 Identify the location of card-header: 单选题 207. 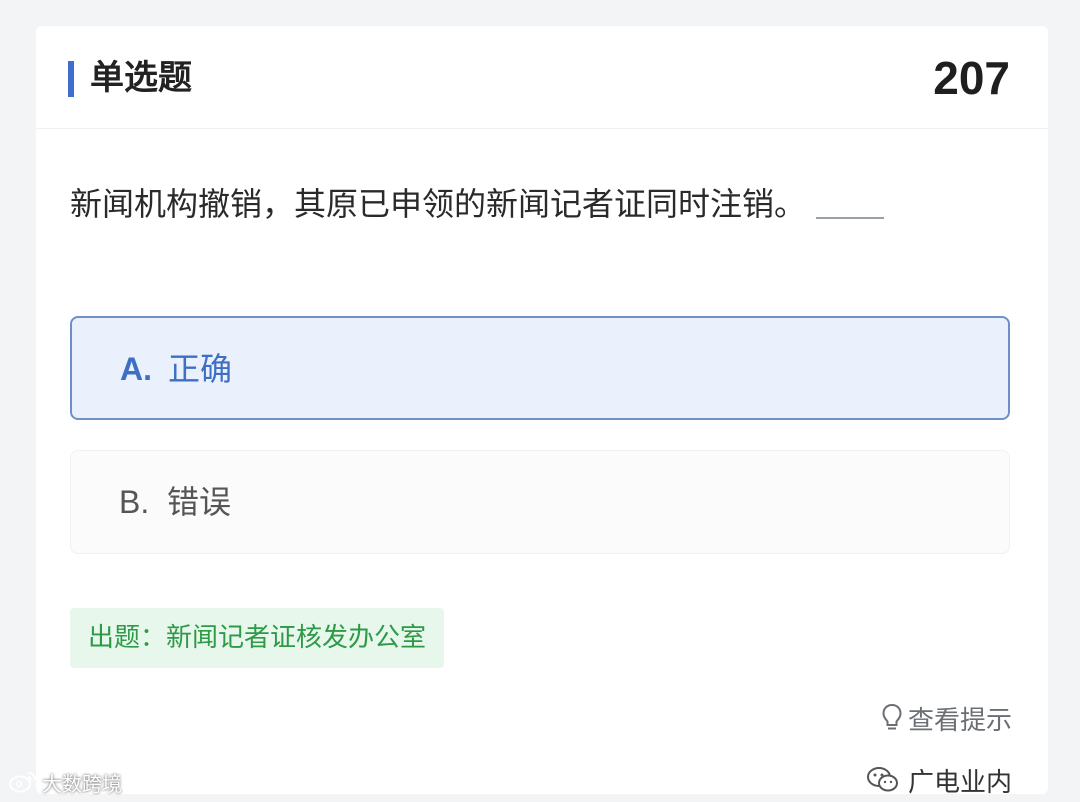
(542, 77).